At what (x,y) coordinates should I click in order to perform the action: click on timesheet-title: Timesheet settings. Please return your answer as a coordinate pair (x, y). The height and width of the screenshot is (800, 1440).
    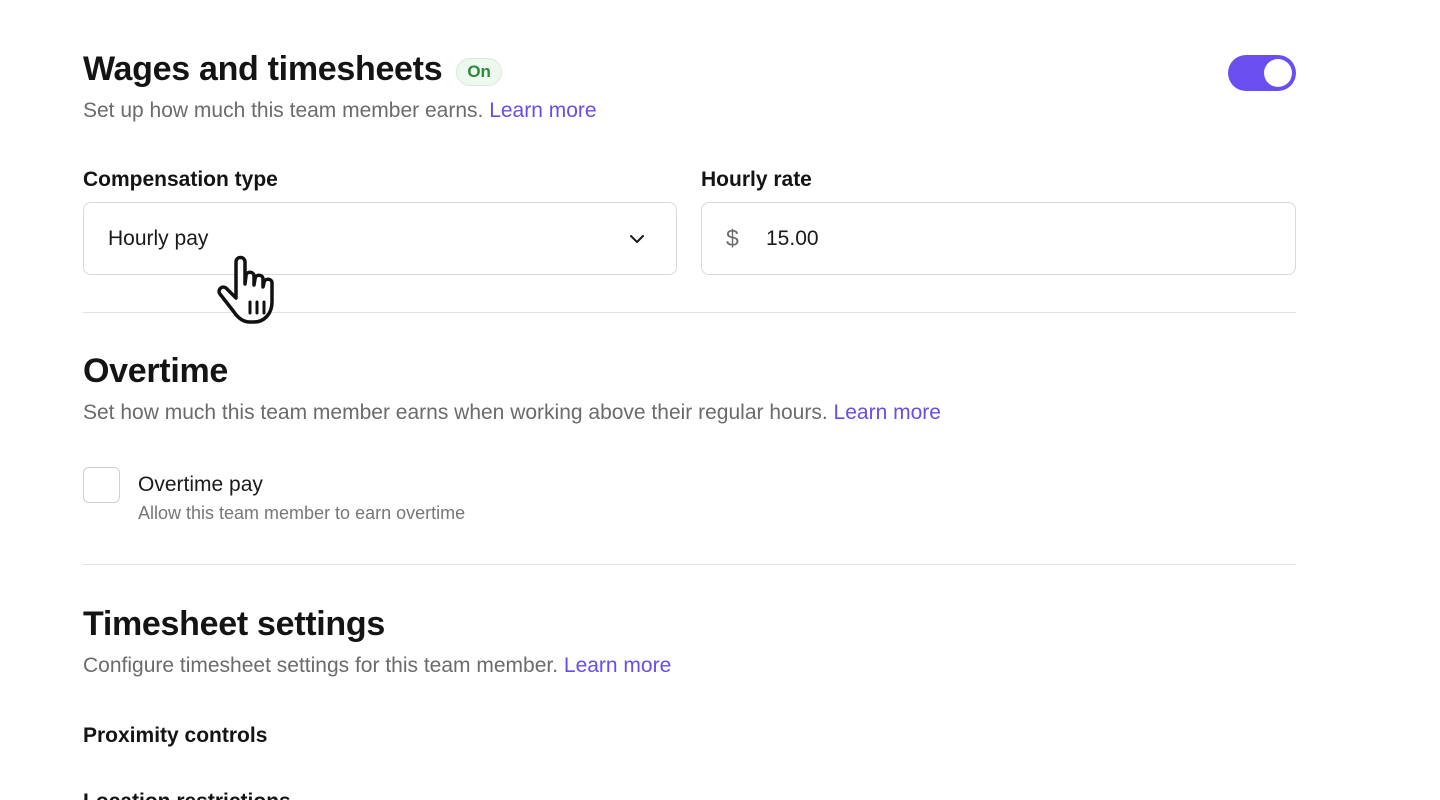
    Looking at the image, I should click on (234, 624).